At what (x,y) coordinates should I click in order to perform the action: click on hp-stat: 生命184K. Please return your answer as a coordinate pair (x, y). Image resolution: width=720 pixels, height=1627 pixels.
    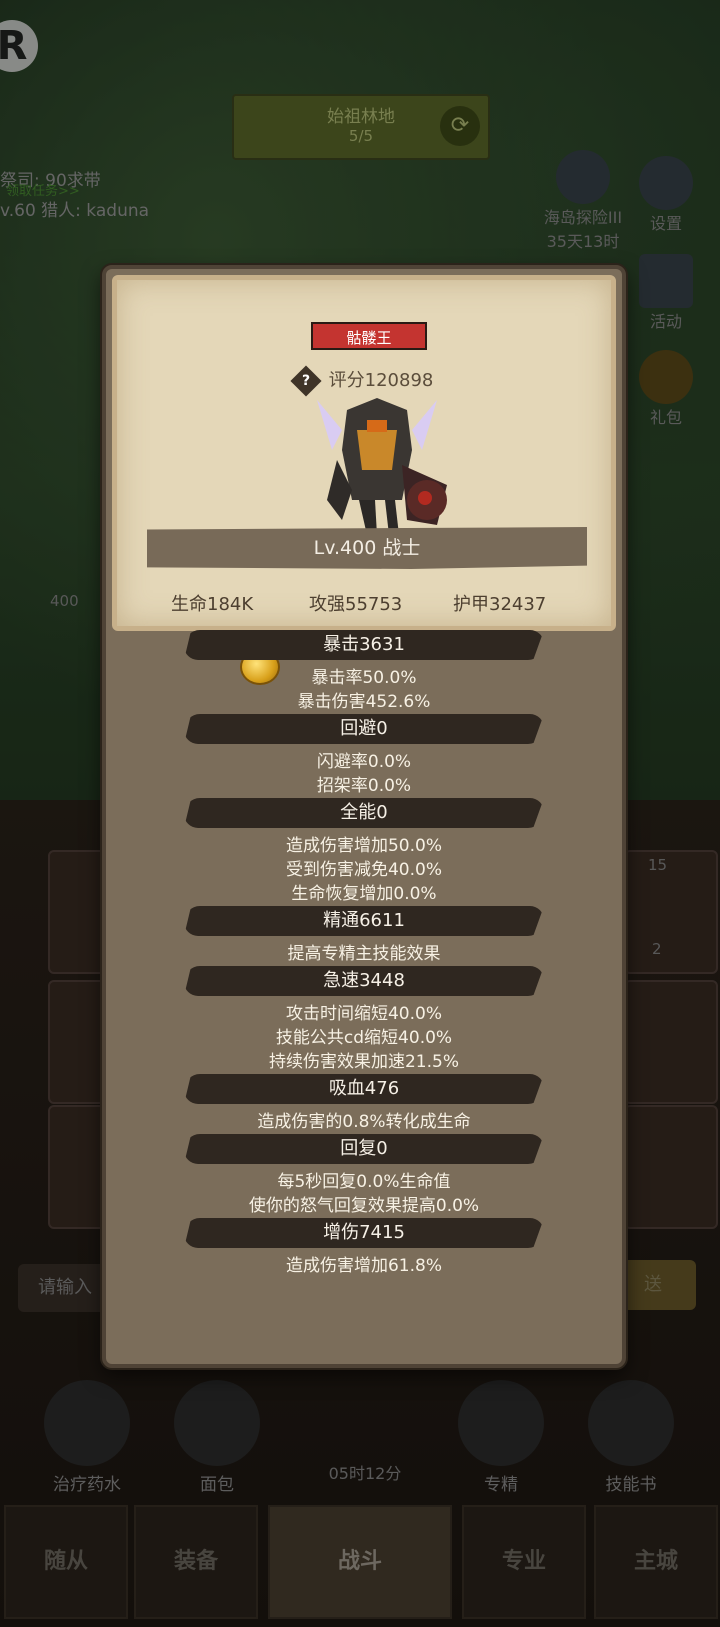
    Looking at the image, I should click on (212, 604).